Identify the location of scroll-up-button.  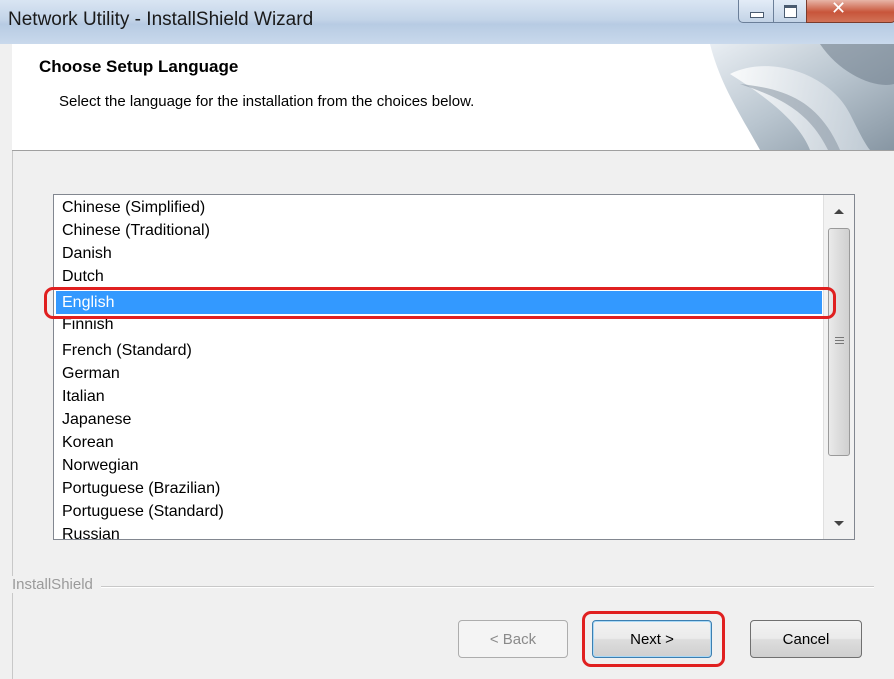
(839, 209).